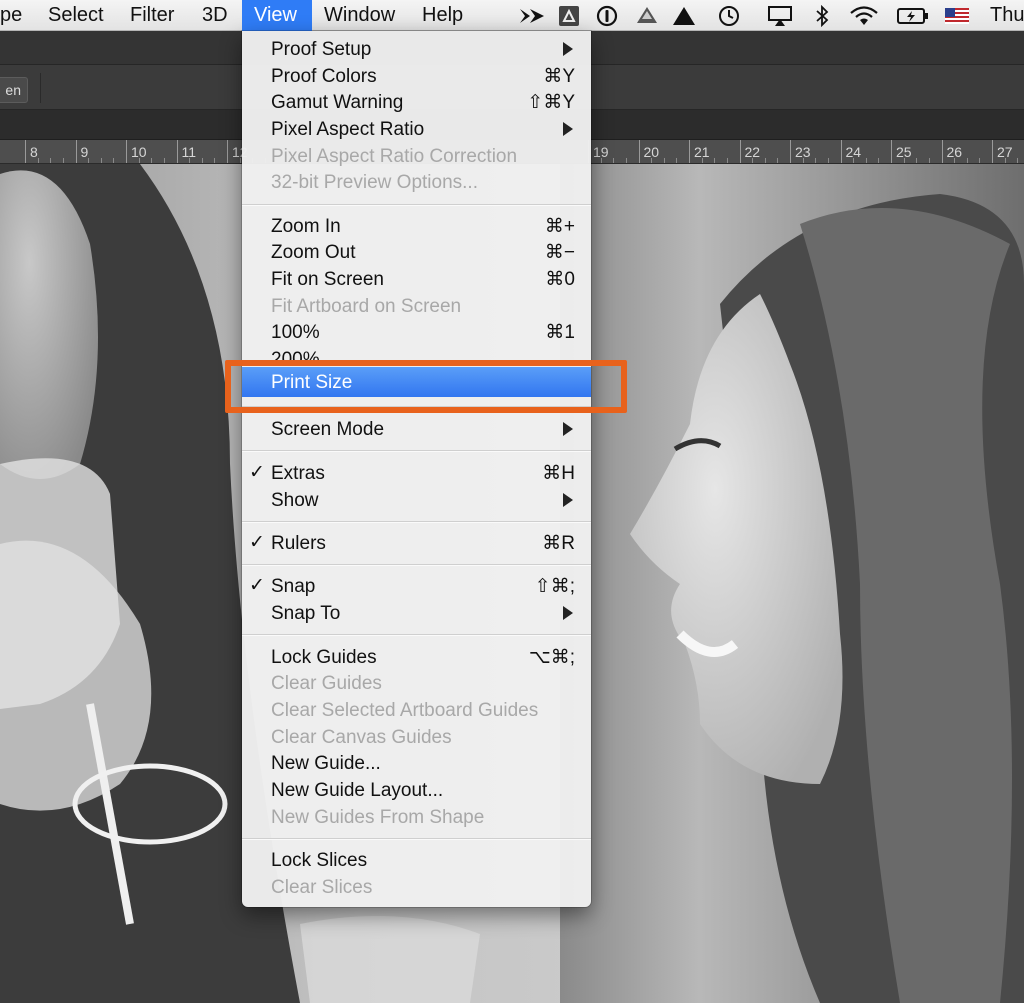 This screenshot has height=1003, width=1024. I want to click on menu-window: Window, so click(359, 15).